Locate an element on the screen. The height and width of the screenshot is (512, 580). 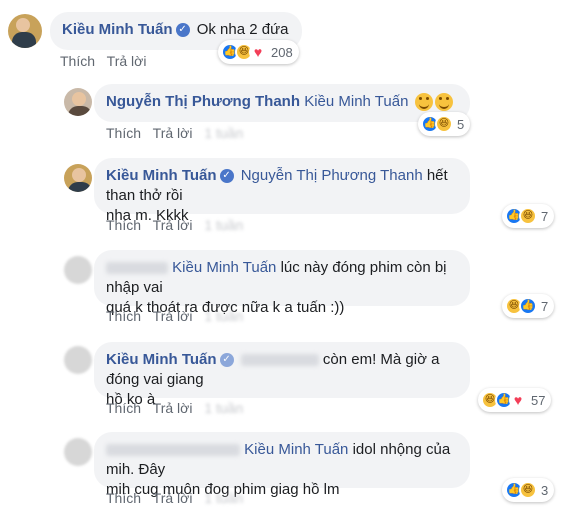
reactions-summary: 😆 👍 ♥ 57 is located at coordinates (515, 400).